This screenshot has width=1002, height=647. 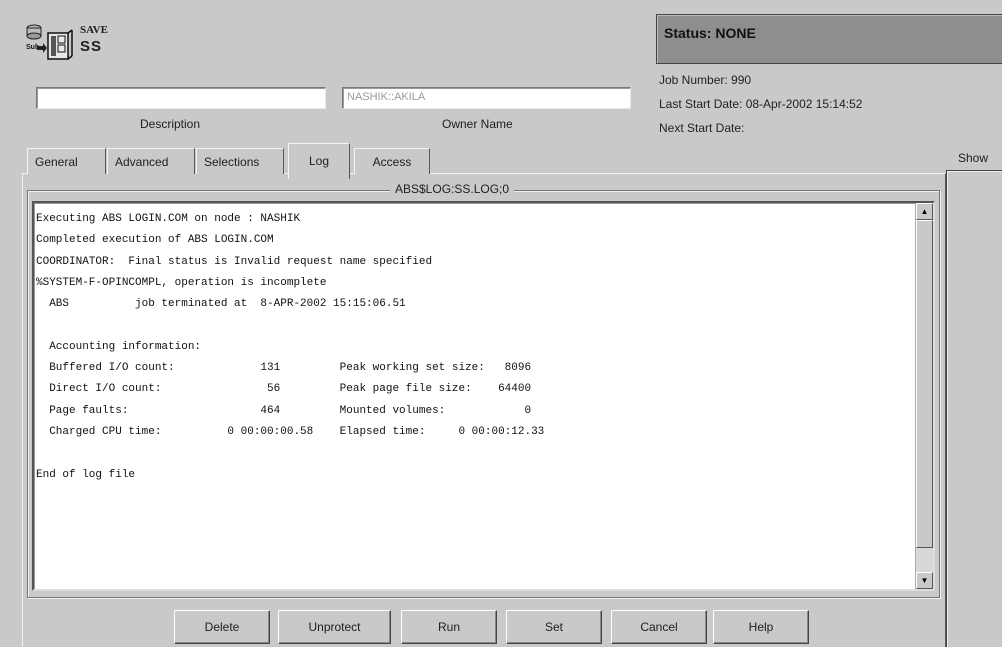 What do you see at coordinates (554, 627) in the screenshot?
I see `set-button: Set` at bounding box center [554, 627].